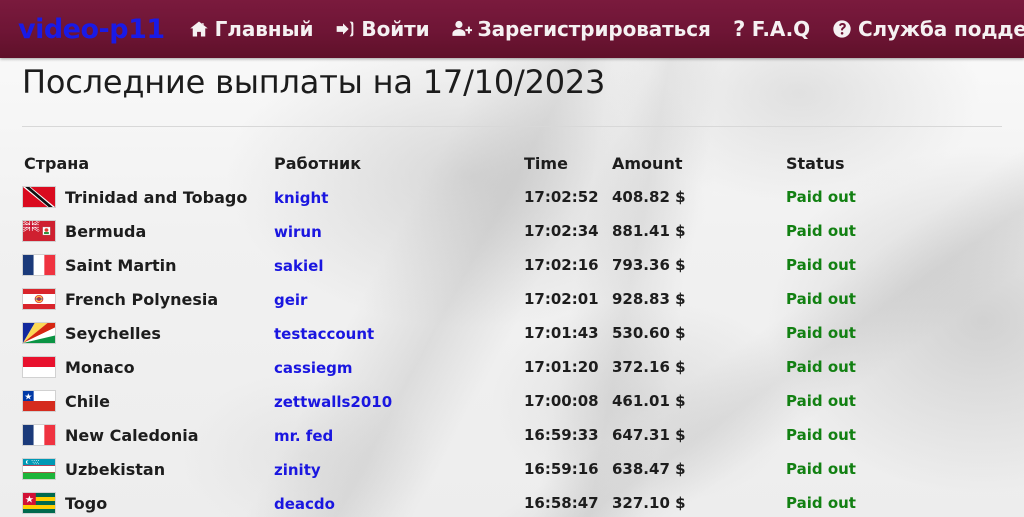 Image resolution: width=1024 pixels, height=517 pixels. I want to click on table-row: Monaco cassiegm 17:01:20 372.16 $ Paid out, so click(512, 367).